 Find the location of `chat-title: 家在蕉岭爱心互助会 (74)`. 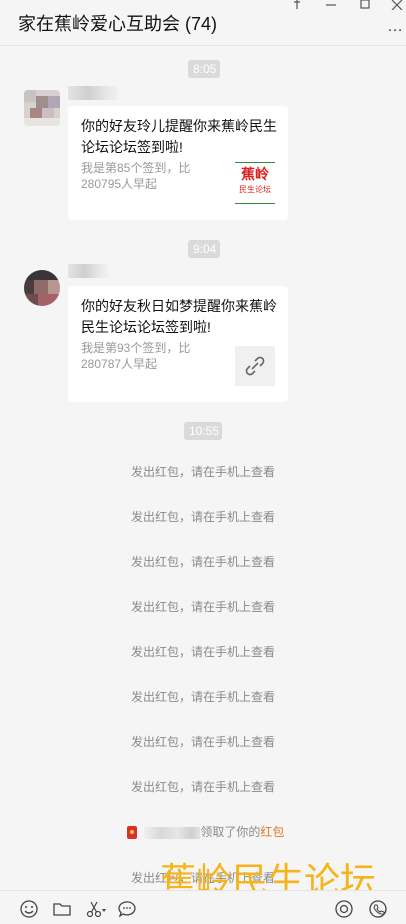

chat-title: 家在蕉岭爱心互助会 (74) is located at coordinates (118, 24).